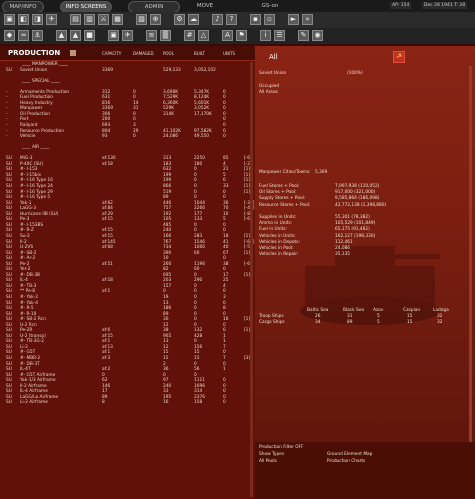  I want to click on stat-value: 24,086, so click(343, 248).